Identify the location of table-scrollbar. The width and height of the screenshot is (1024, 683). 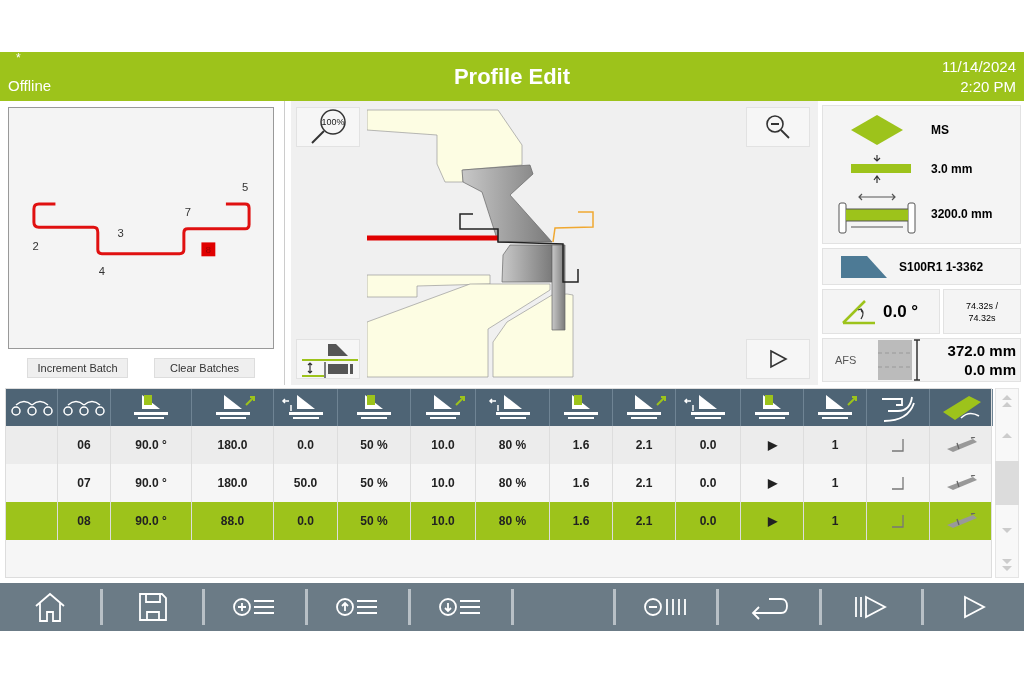
(1007, 483).